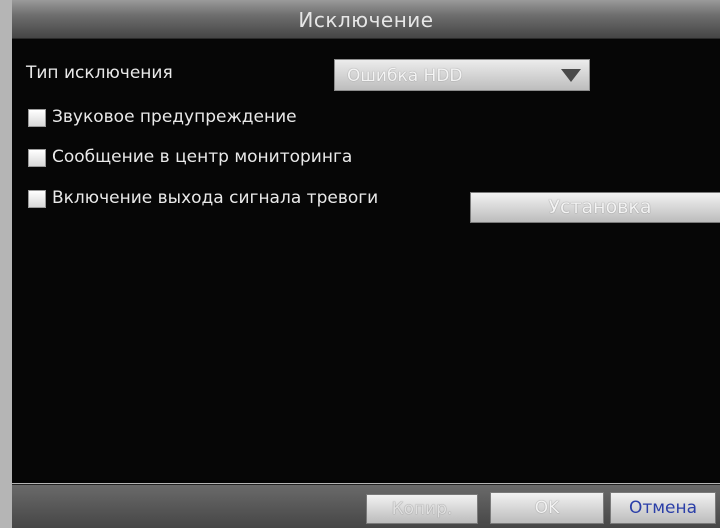  What do you see at coordinates (37, 118) in the screenshot?
I see `audible-warning-checkbox` at bounding box center [37, 118].